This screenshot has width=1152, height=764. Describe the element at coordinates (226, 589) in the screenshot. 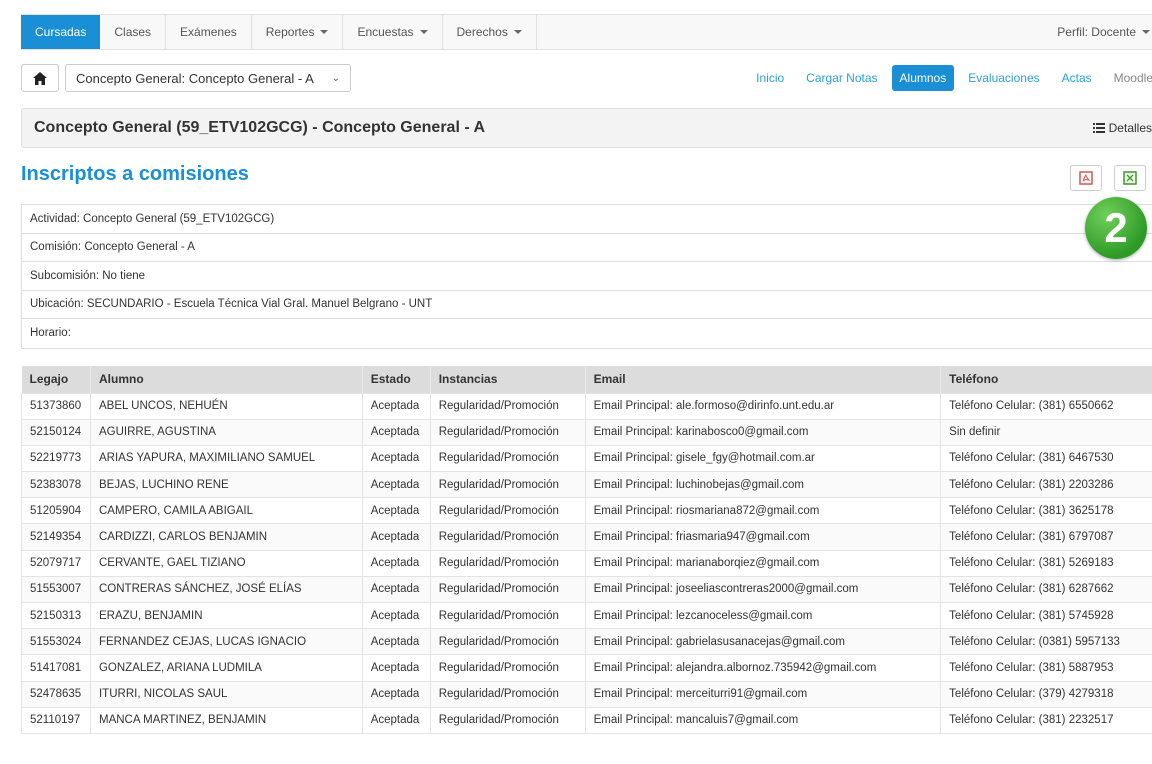

I see `table-cell: CONTRERAS SÁNCHEZ, JOSÉ ELÍAS` at that location.